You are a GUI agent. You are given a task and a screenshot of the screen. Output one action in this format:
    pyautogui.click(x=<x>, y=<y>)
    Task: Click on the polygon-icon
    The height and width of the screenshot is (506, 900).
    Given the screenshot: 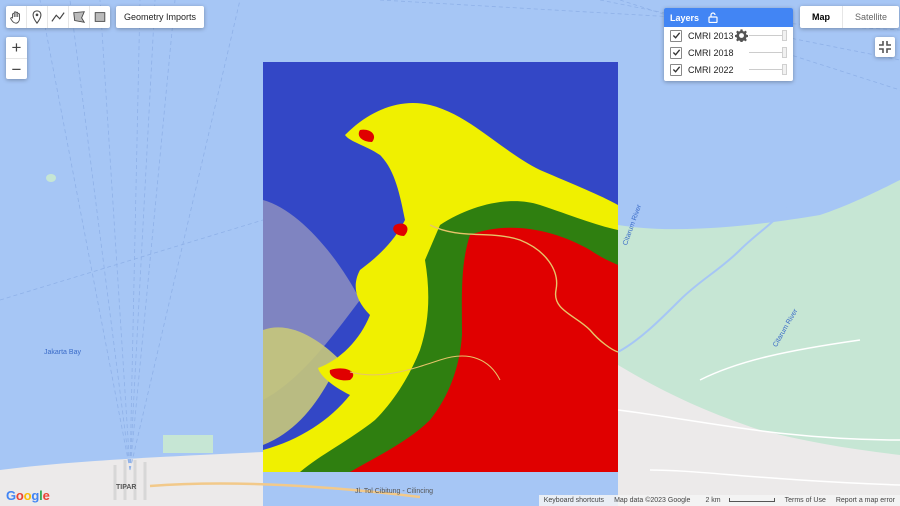 What is the action you would take?
    pyautogui.click(x=79, y=17)
    